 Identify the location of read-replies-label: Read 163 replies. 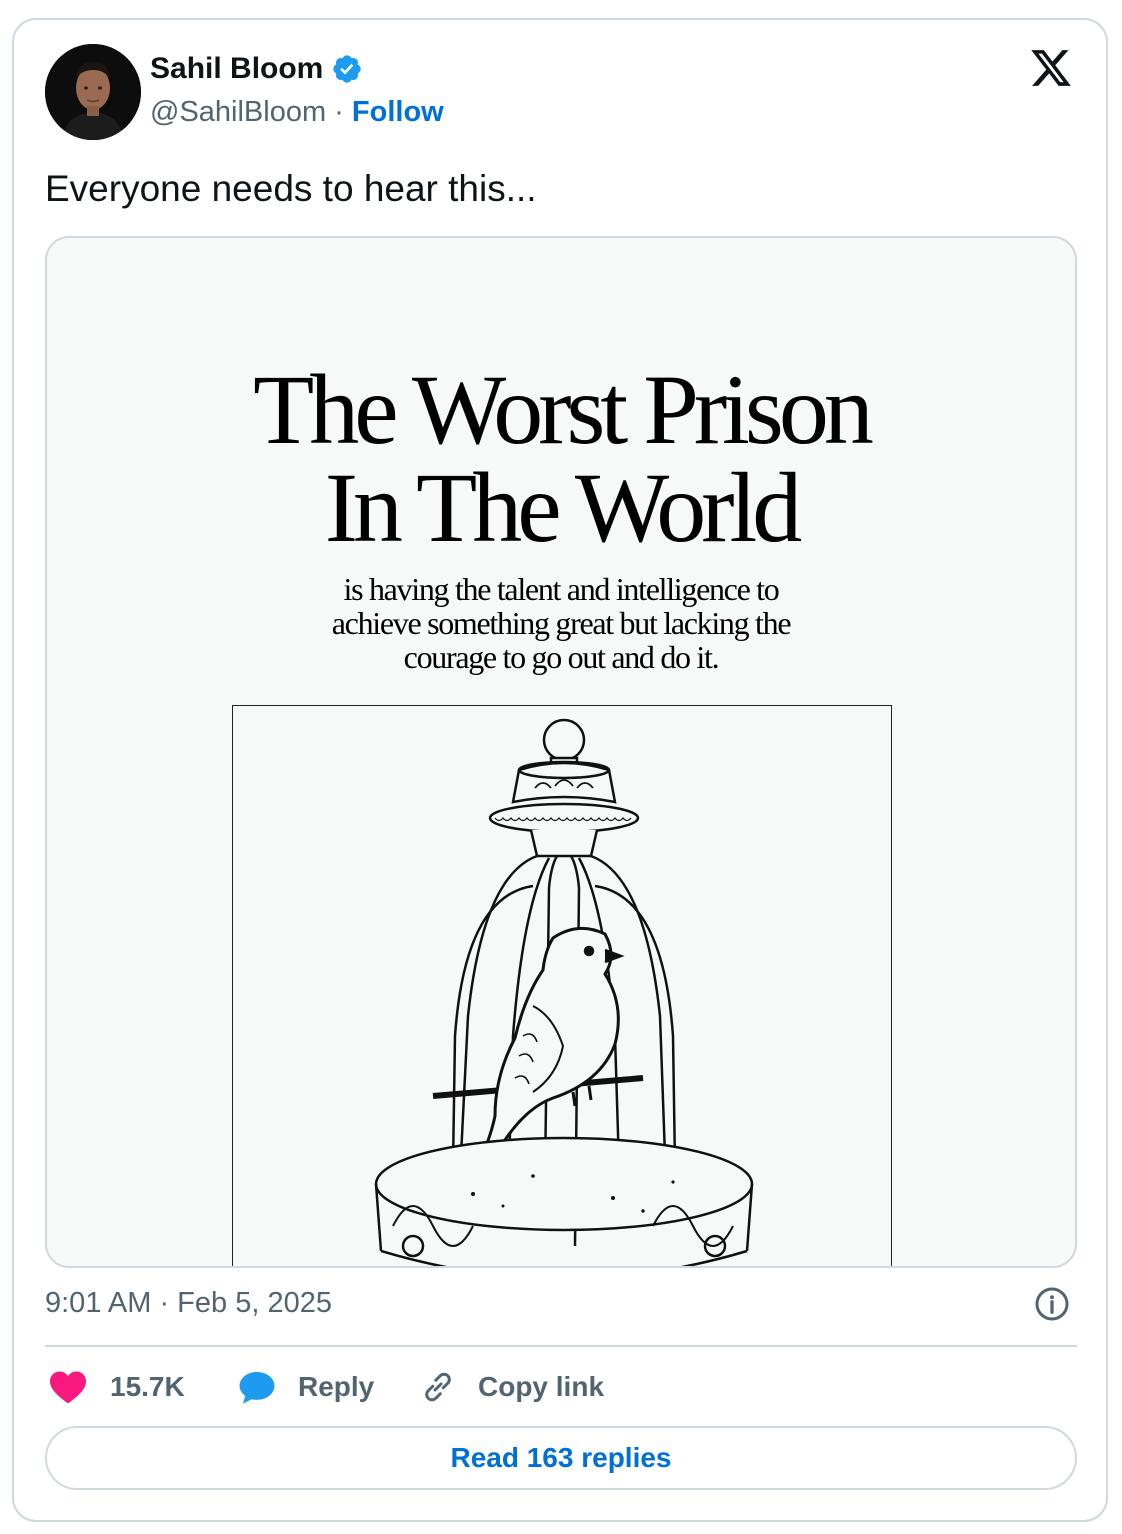
(561, 1457).